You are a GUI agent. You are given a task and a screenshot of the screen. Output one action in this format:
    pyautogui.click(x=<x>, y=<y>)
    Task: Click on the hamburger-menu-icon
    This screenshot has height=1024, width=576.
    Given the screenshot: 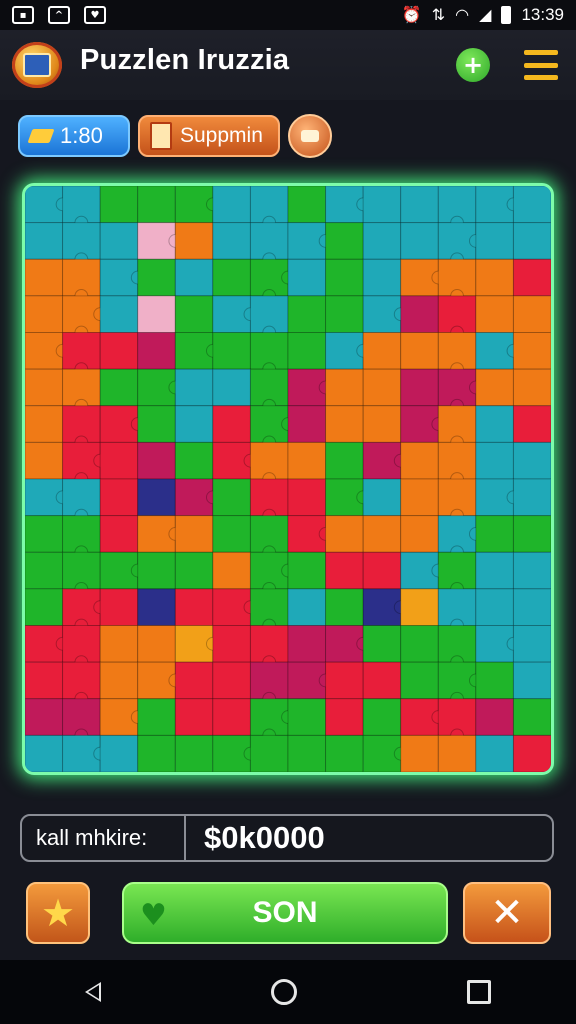 What is the action you would take?
    pyautogui.click(x=541, y=65)
    